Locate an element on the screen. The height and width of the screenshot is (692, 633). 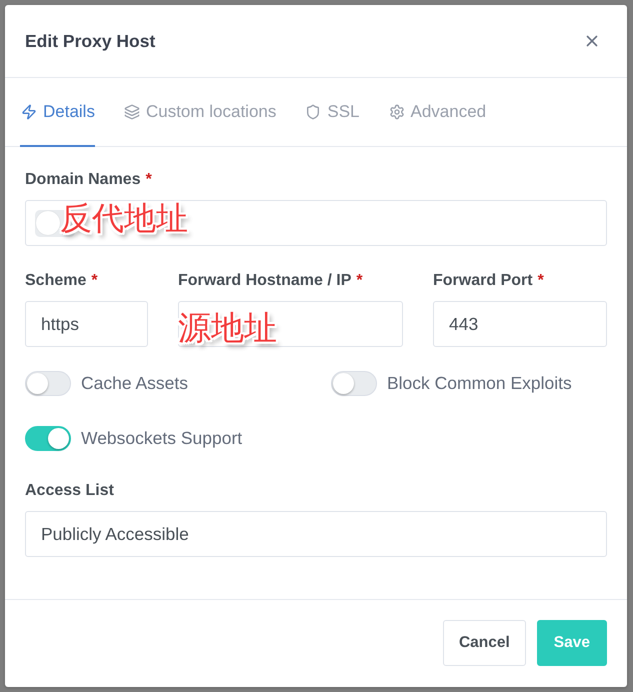
toggle-label: Block Common Exploits is located at coordinates (479, 383).